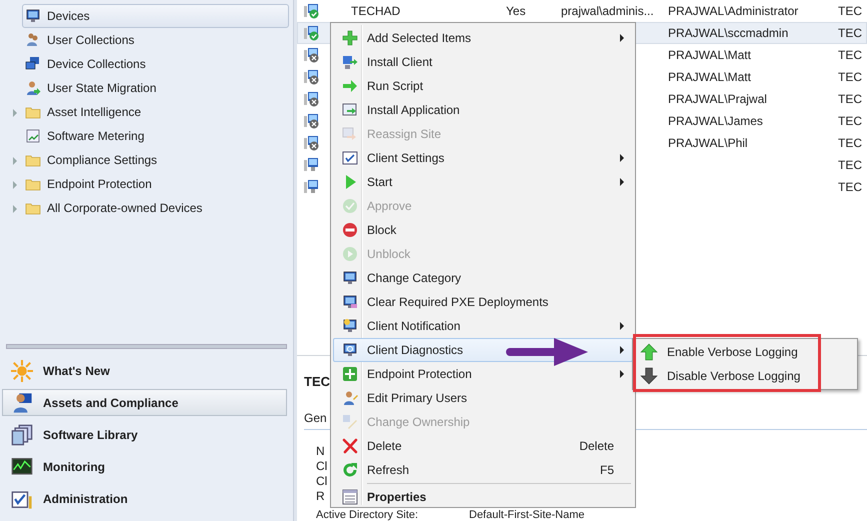 The image size is (867, 521). I want to click on table-cell-text: PRAJWAL\sccmadmin, so click(729, 33).